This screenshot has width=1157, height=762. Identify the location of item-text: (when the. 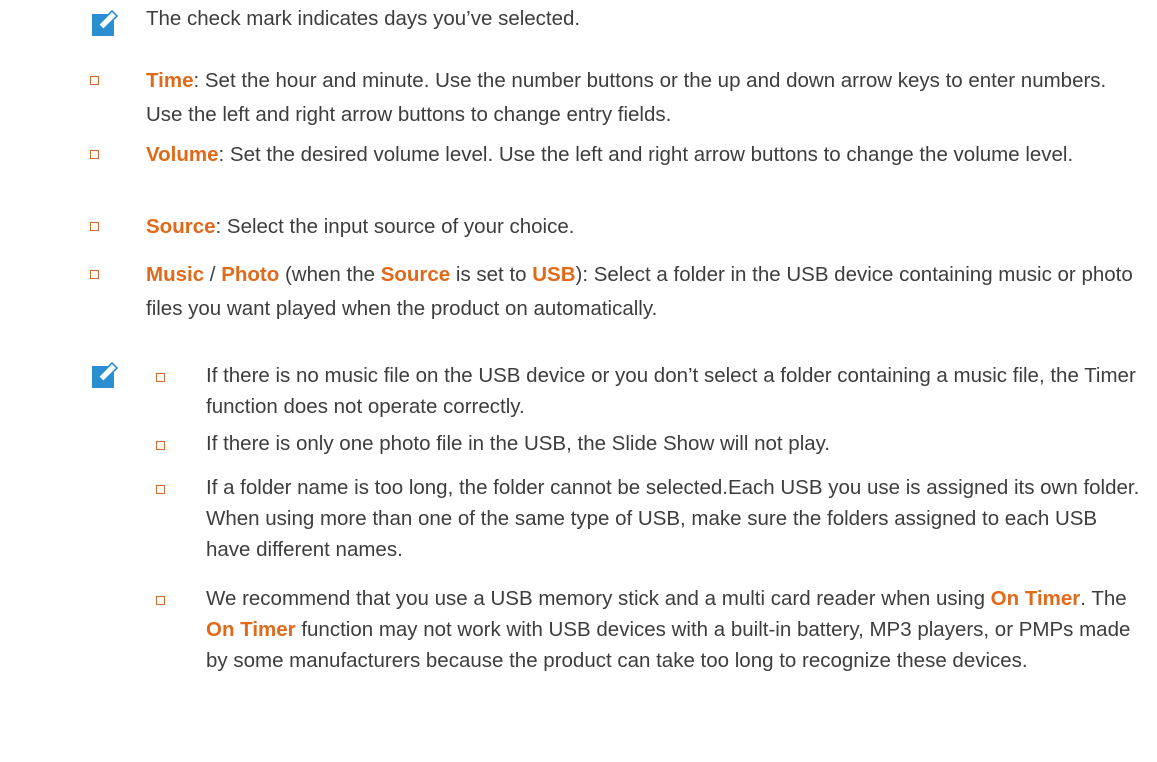
(330, 274).